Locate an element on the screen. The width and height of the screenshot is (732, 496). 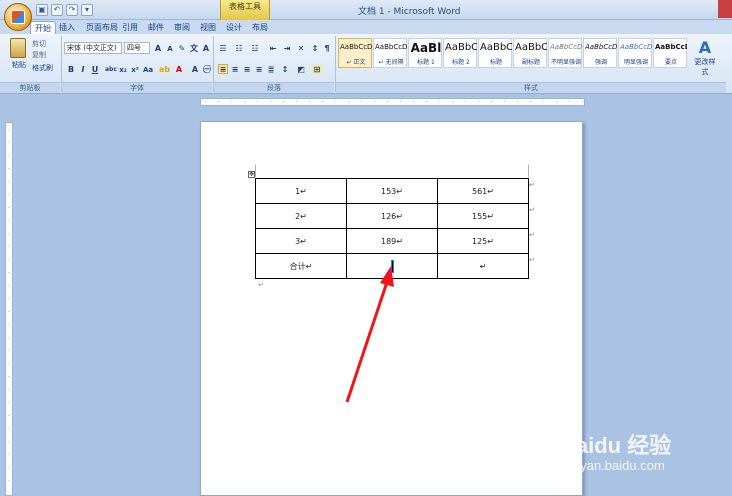
tab-home: 开始 is located at coordinates (43, 27).